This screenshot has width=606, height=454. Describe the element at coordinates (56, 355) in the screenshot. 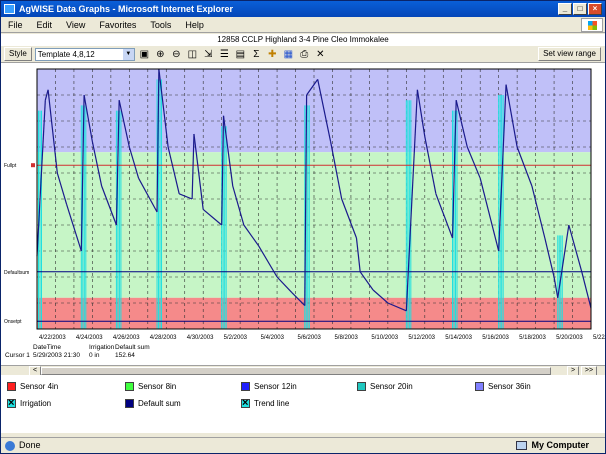

I see `cursor-datetime: 5/29/2003 21:30` at that location.